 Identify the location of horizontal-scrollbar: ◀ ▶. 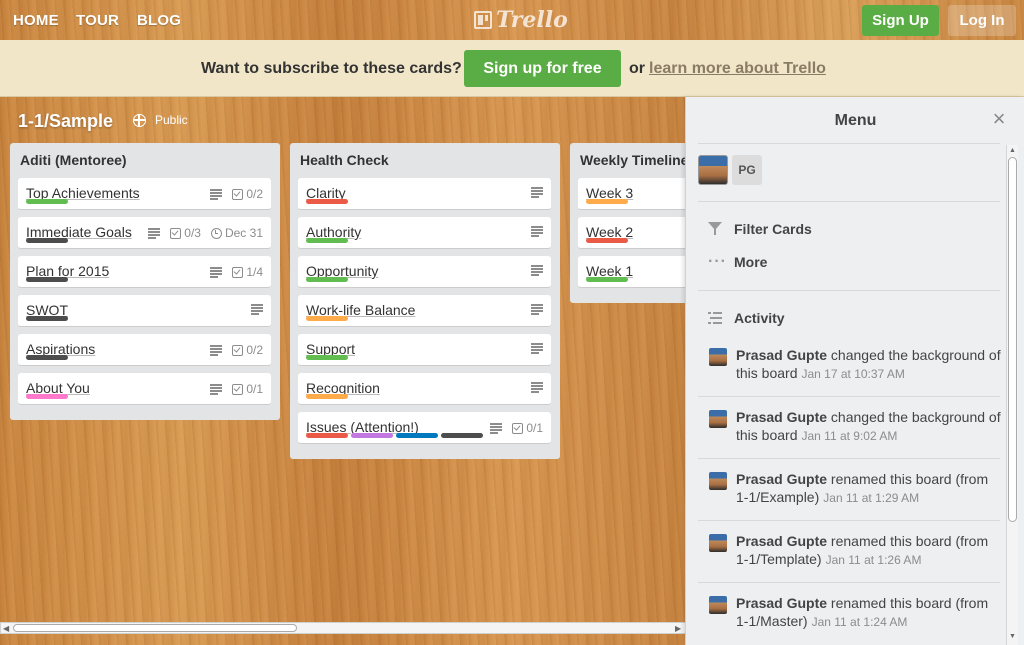
(343, 628).